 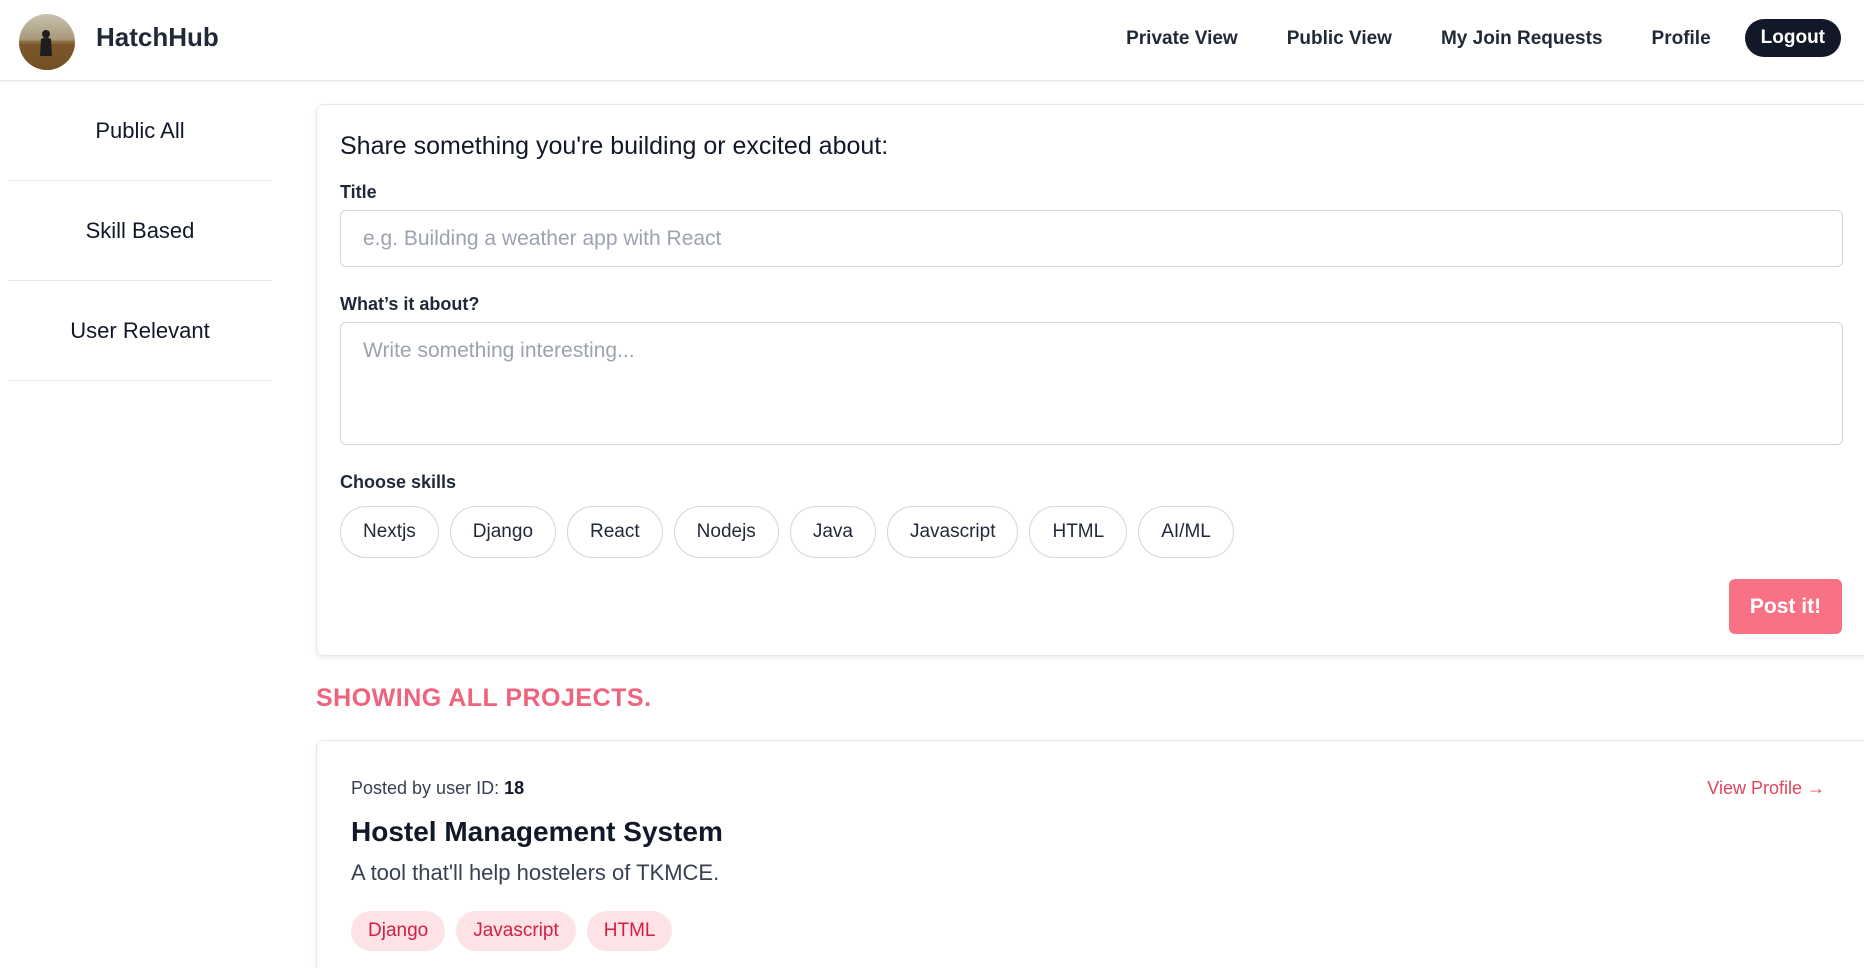 I want to click on posted-by-user-id: 18, so click(x=514, y=788).